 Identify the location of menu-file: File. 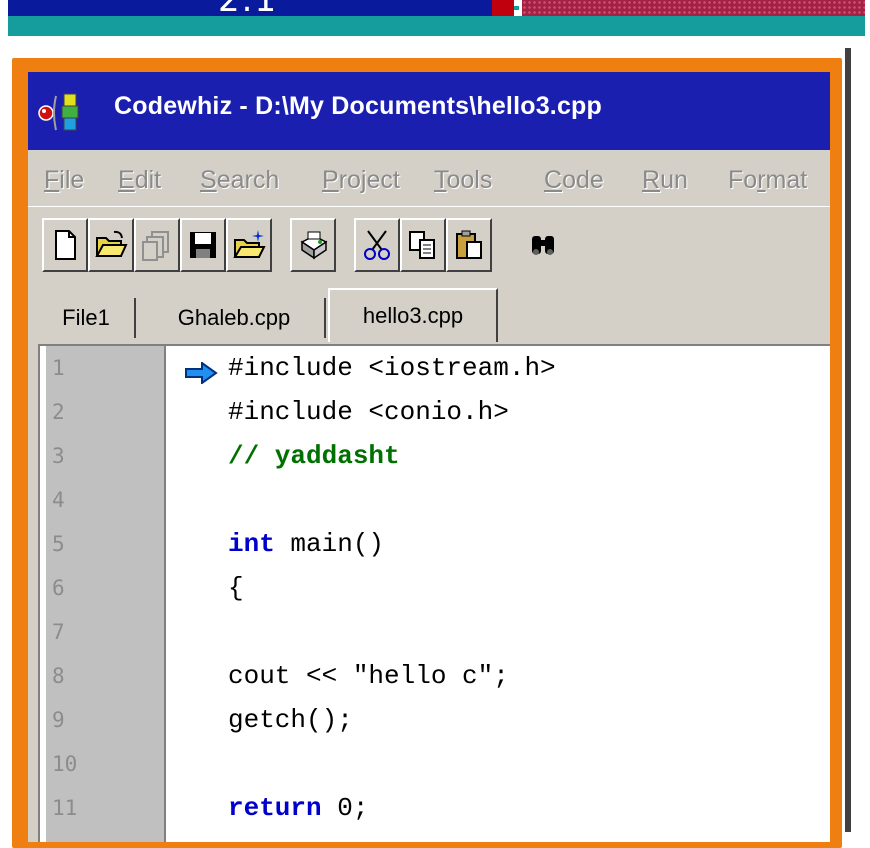
(64, 180).